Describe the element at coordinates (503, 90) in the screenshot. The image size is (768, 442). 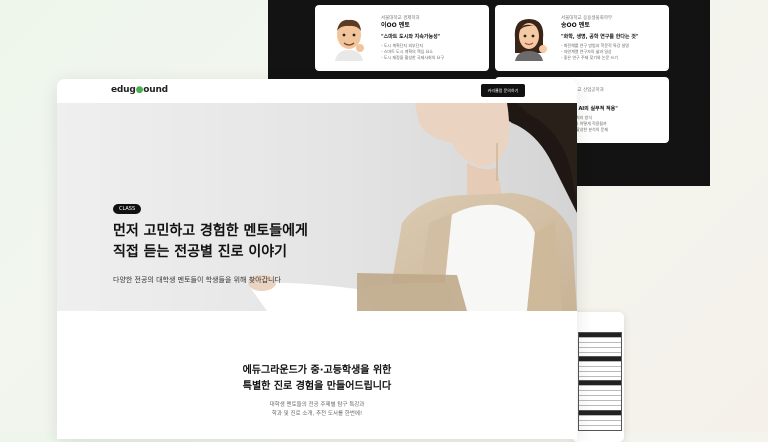
I see `curriculum-inquiry-button: 커리큘럼 문의하기` at that location.